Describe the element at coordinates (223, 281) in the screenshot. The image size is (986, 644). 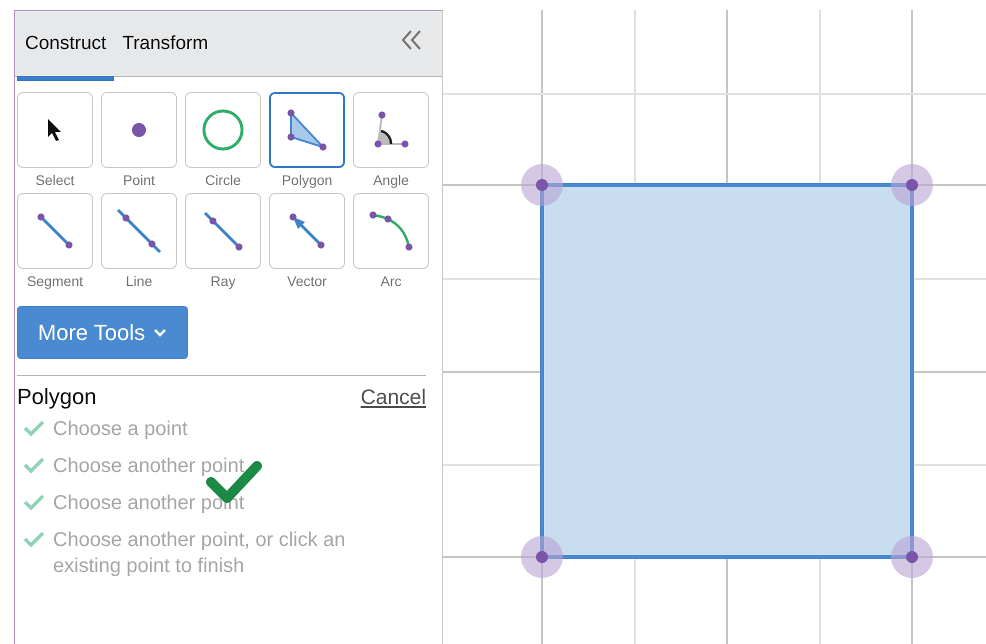
I see `tool-label: Ray` at that location.